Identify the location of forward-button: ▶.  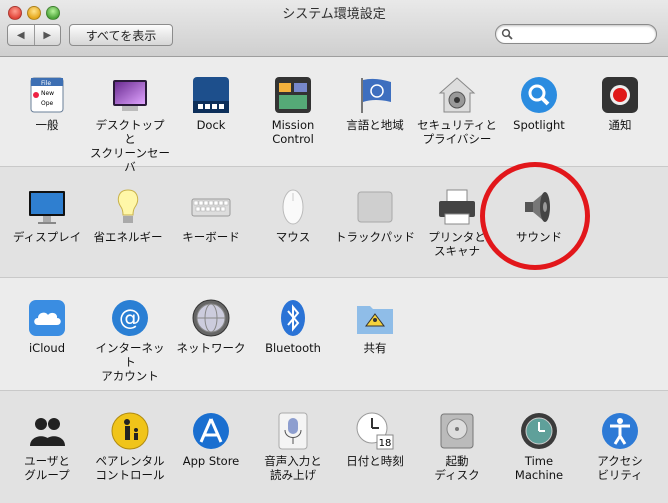
(47, 35).